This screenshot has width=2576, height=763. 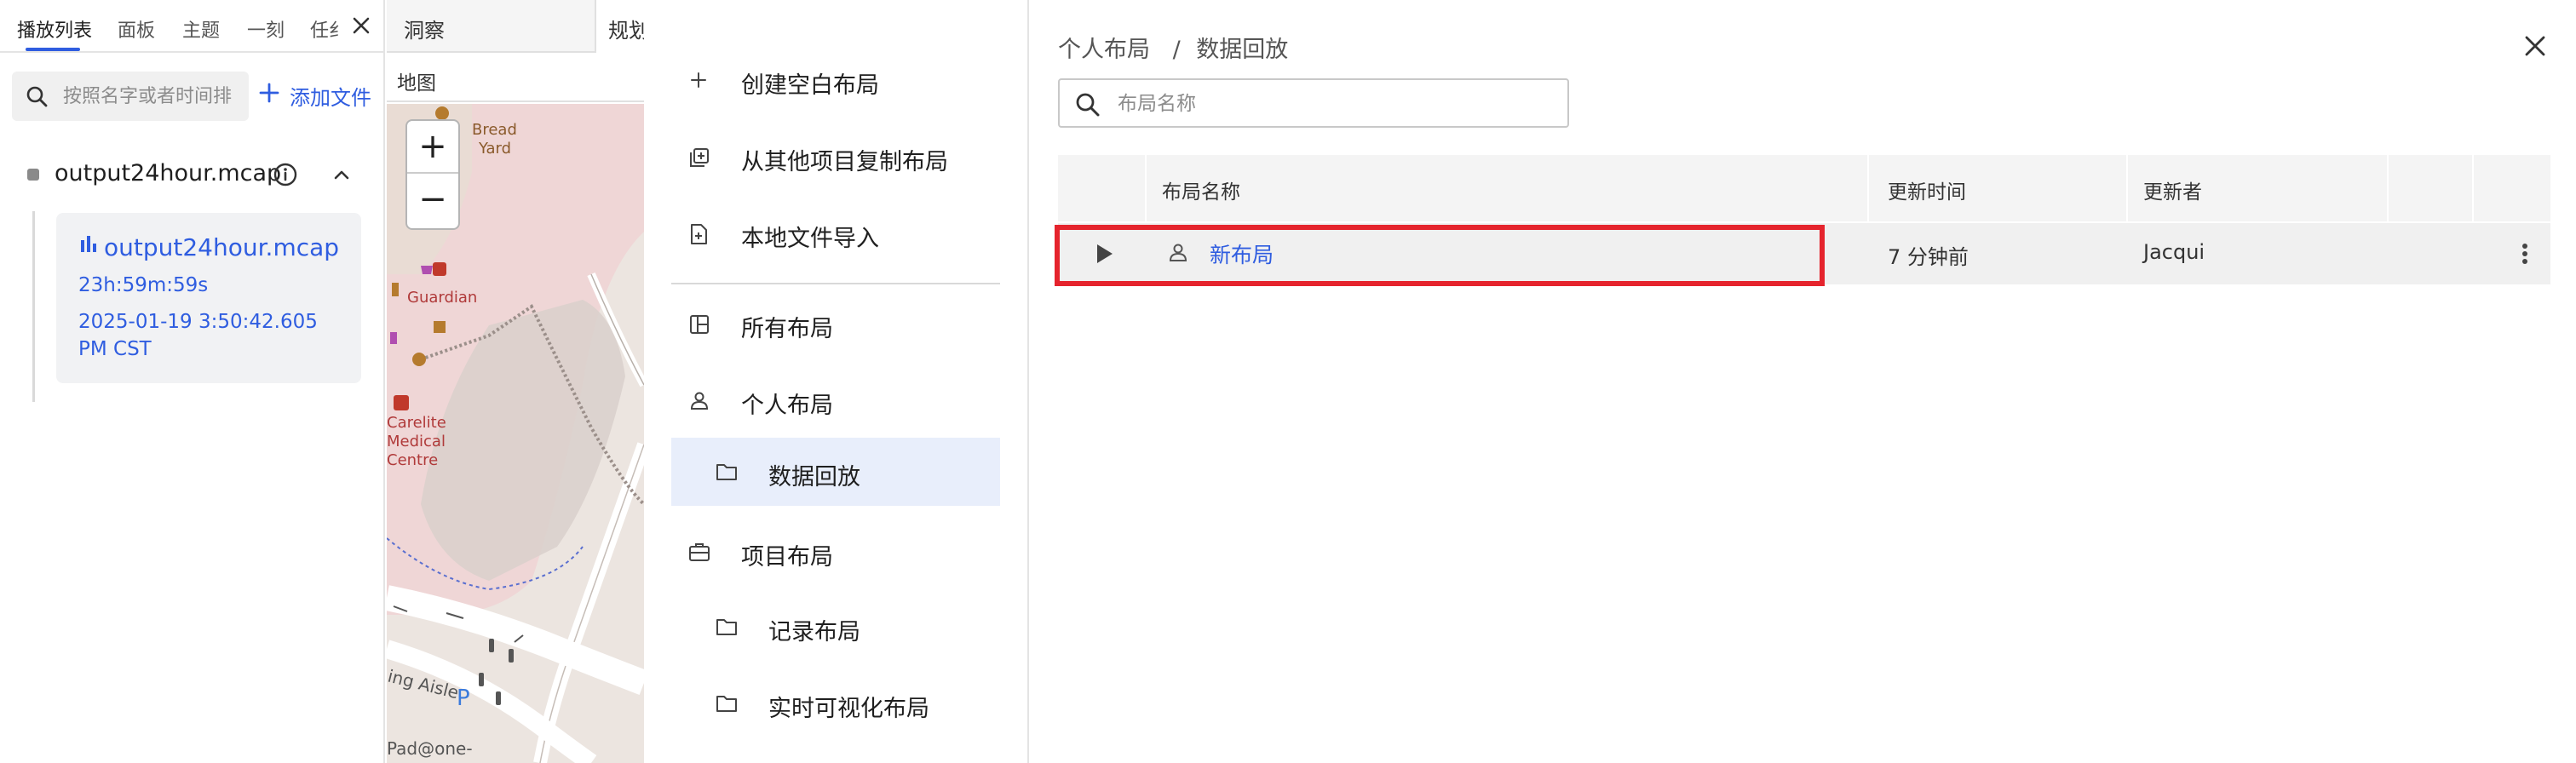 I want to click on tab-topics: 主题, so click(x=201, y=29).